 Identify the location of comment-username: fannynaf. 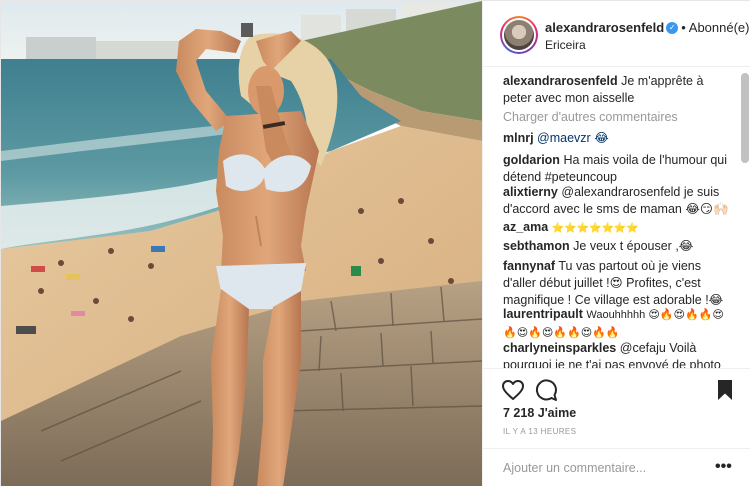
(529, 266).